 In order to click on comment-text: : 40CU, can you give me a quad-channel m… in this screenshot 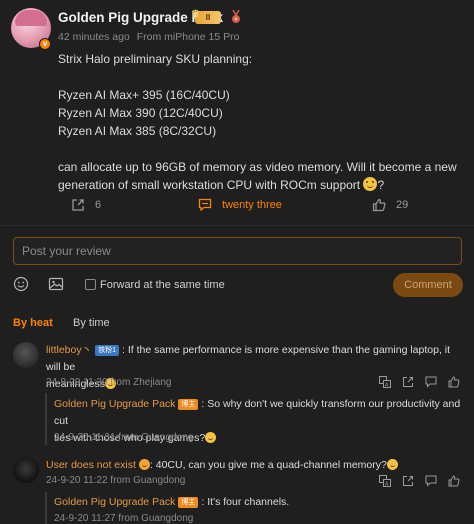, I will do `click(268, 465)`.